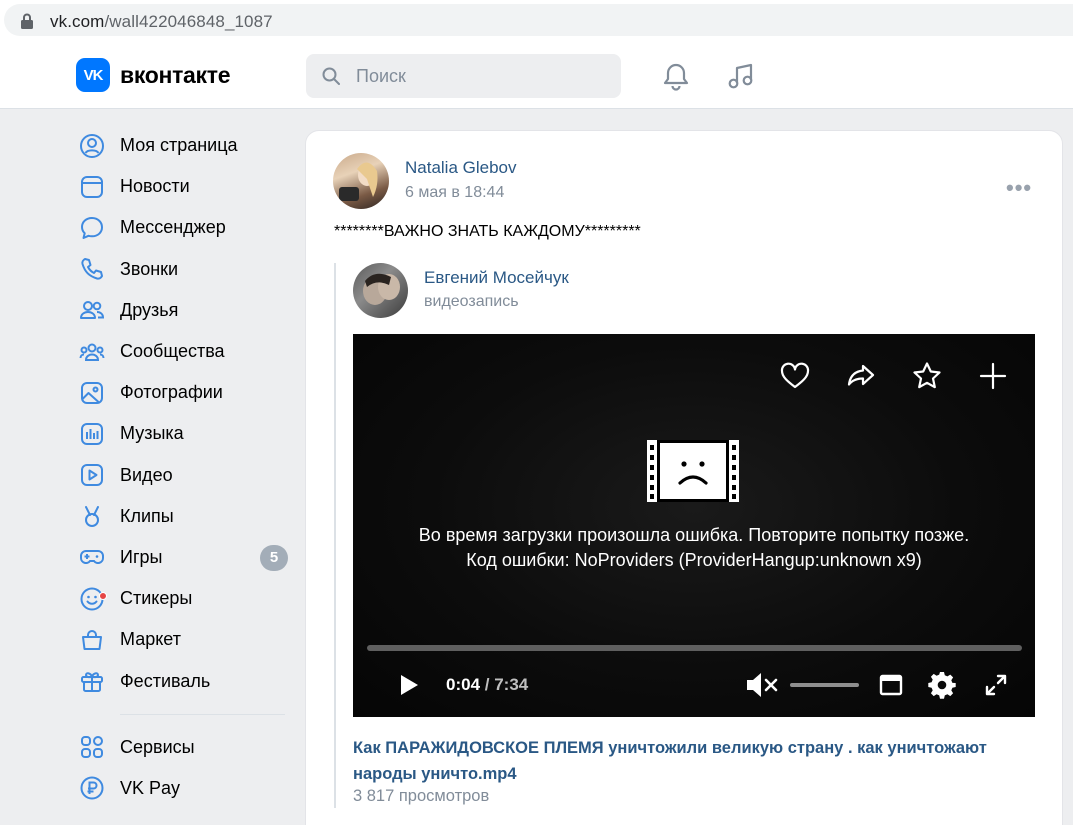 This screenshot has height=825, width=1073. I want to click on add-plus-icon, so click(993, 376).